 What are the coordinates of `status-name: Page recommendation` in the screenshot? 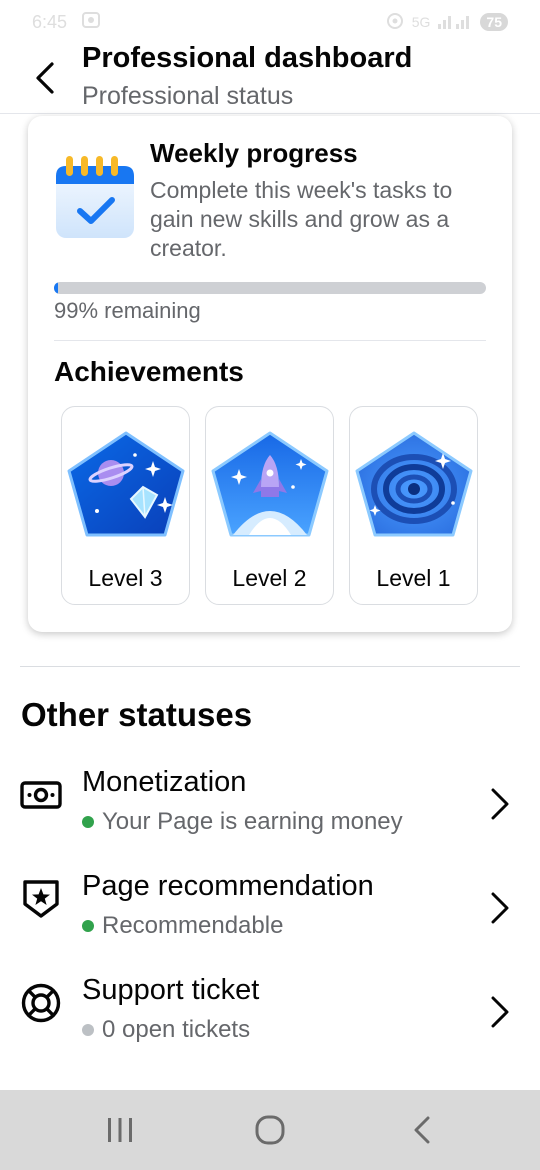 It's located at (228, 886).